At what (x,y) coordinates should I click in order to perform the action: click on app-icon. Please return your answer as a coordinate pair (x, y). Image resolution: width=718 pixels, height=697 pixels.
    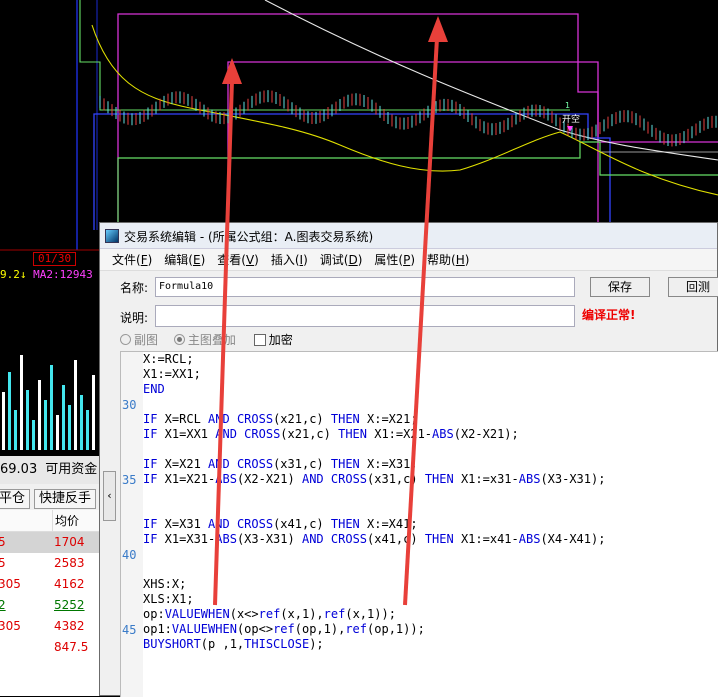
    Looking at the image, I should click on (112, 236).